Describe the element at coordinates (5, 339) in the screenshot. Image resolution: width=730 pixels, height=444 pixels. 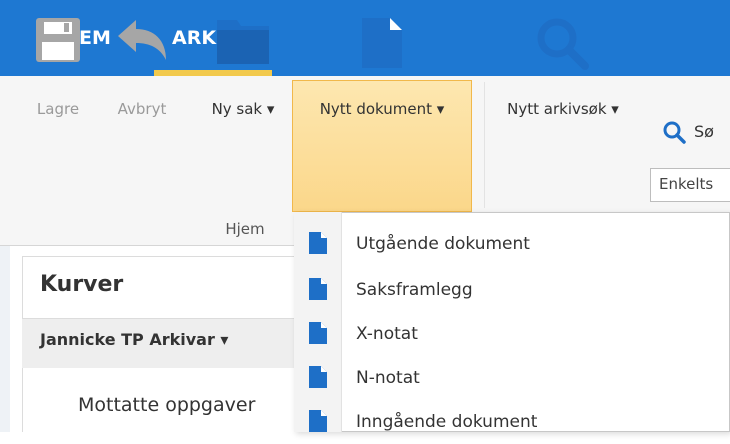
I see `left-strip` at that location.